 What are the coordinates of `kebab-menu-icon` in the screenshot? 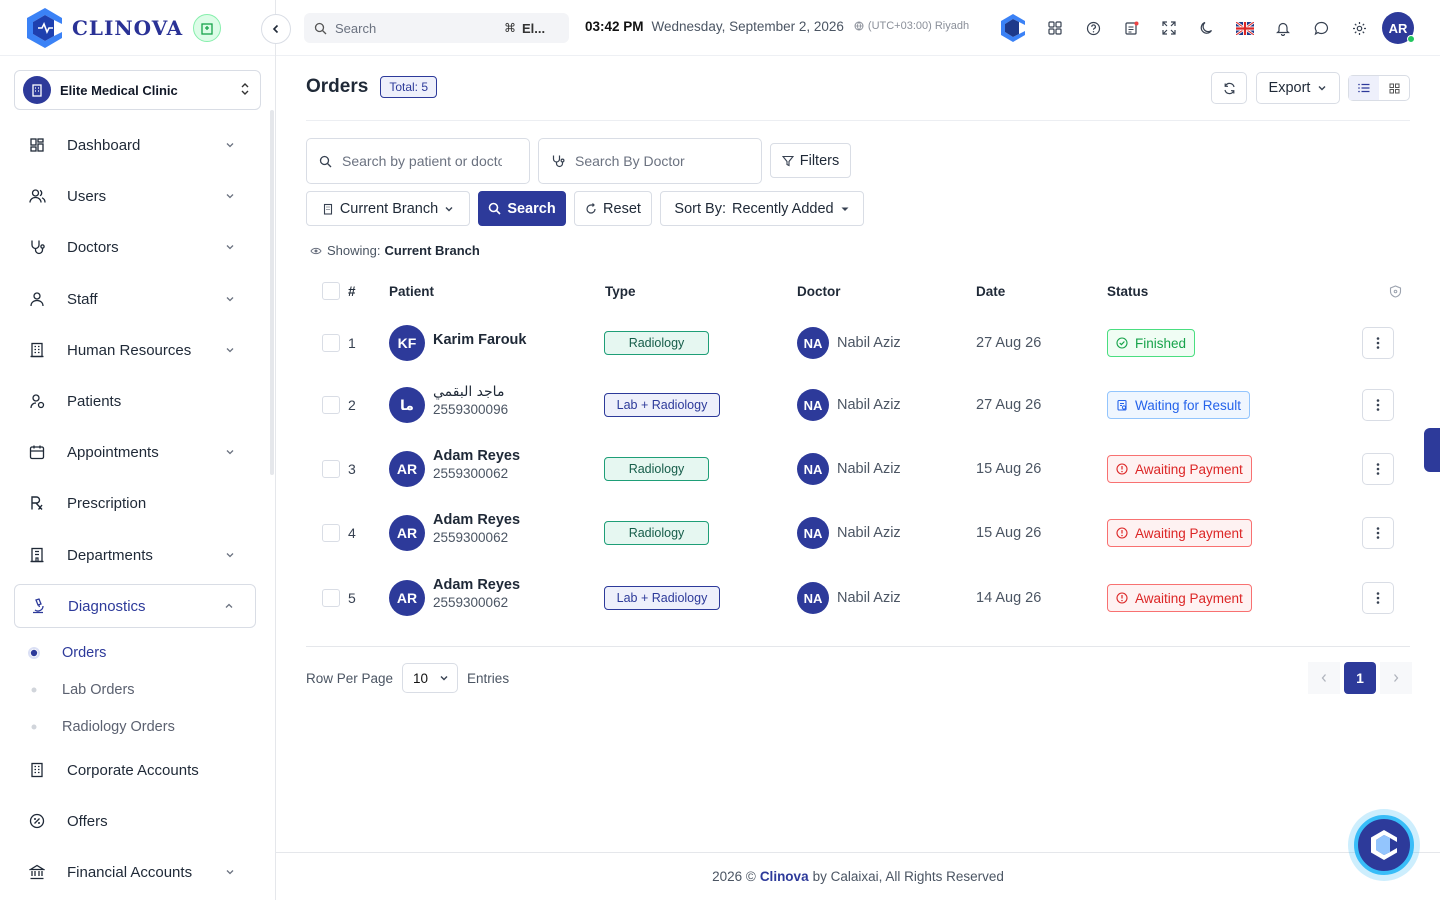 It's located at (1378, 343).